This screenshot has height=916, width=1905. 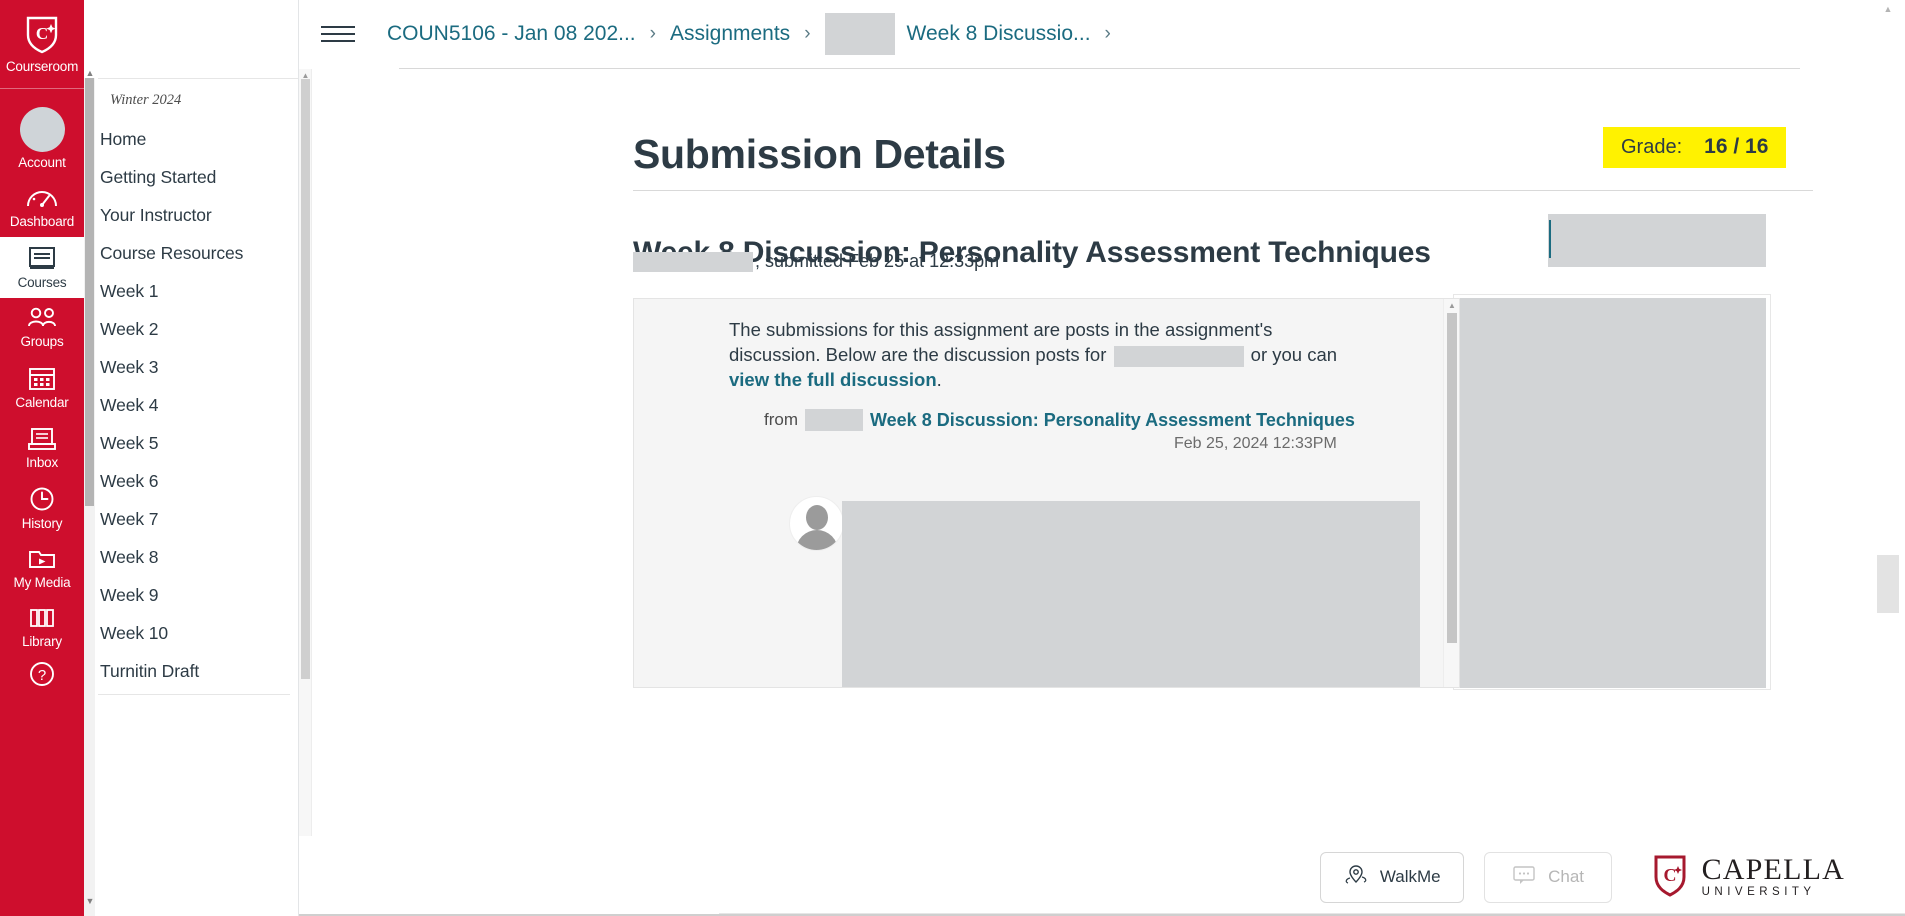 I want to click on course-nav-item-week-3: Week 3, so click(x=191, y=367).